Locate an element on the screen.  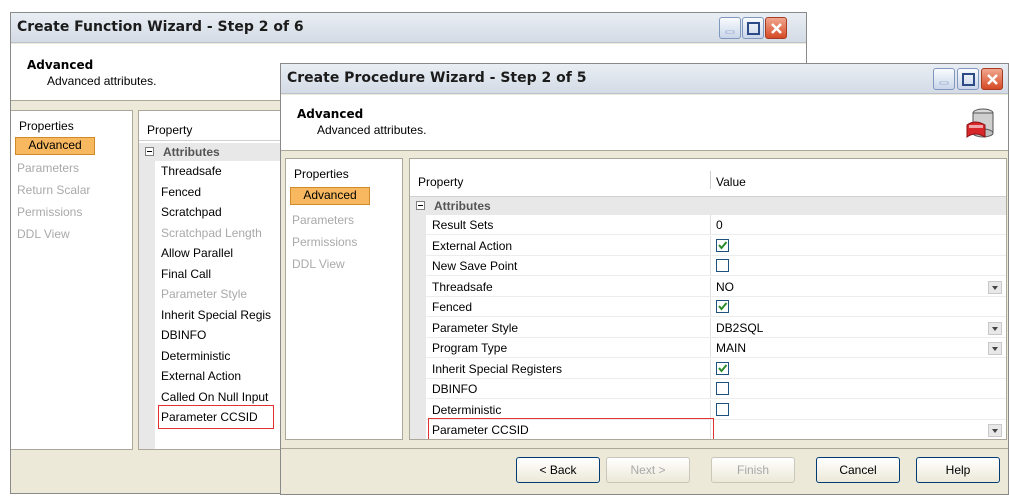
procedure-wizard-titlebar: Create Procedure Wizard - Step 2 of 5 is located at coordinates (644, 79).